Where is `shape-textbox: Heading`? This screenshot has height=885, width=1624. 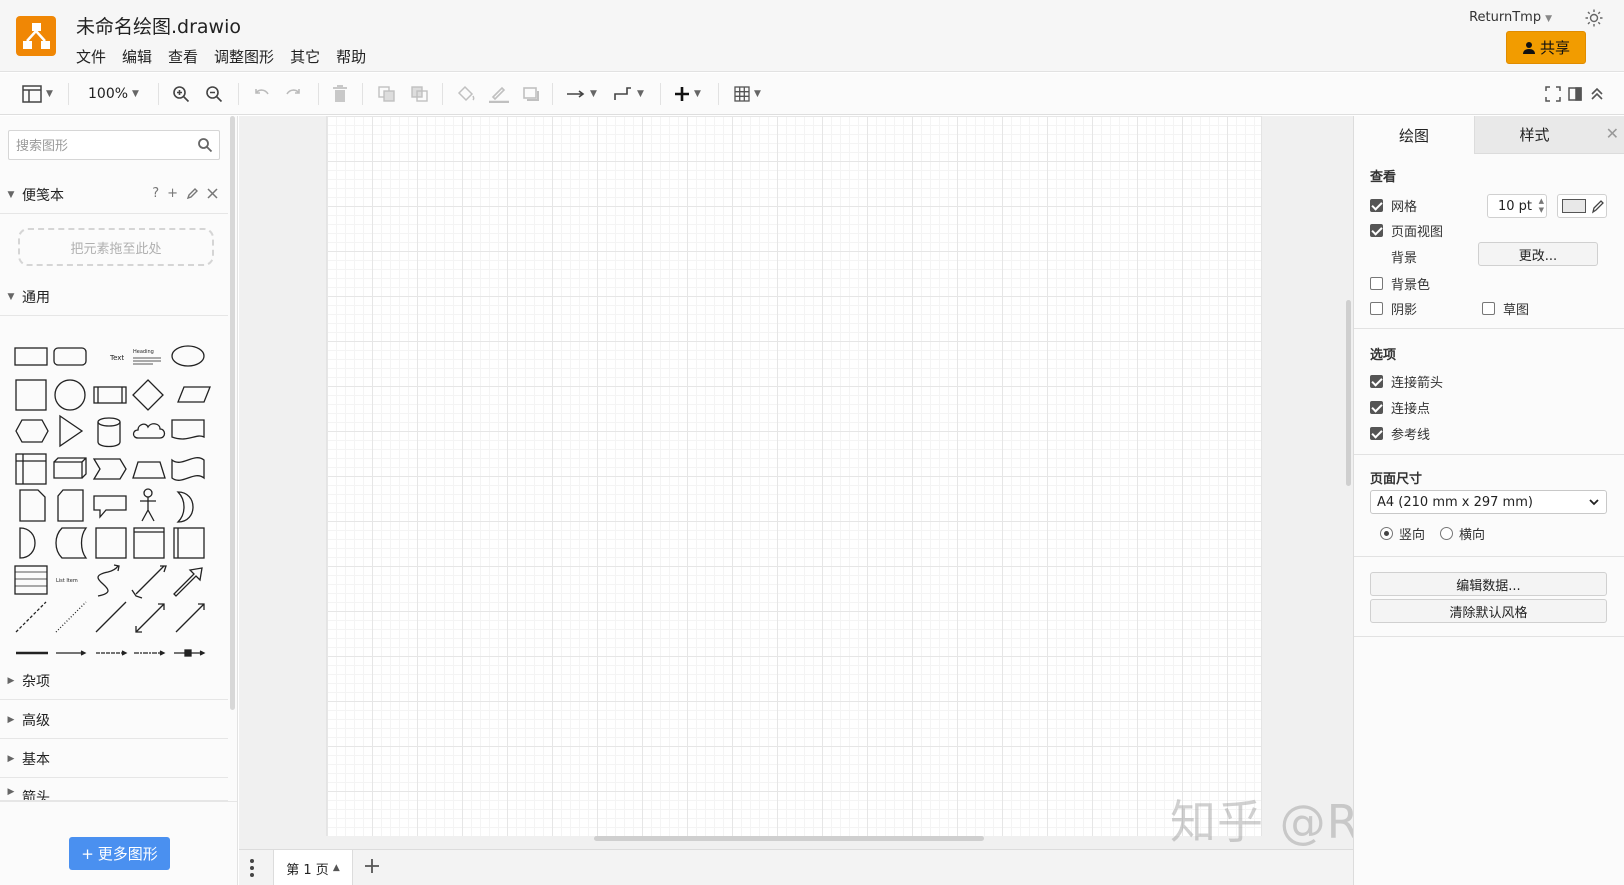
shape-textbox: Heading is located at coordinates (147, 357).